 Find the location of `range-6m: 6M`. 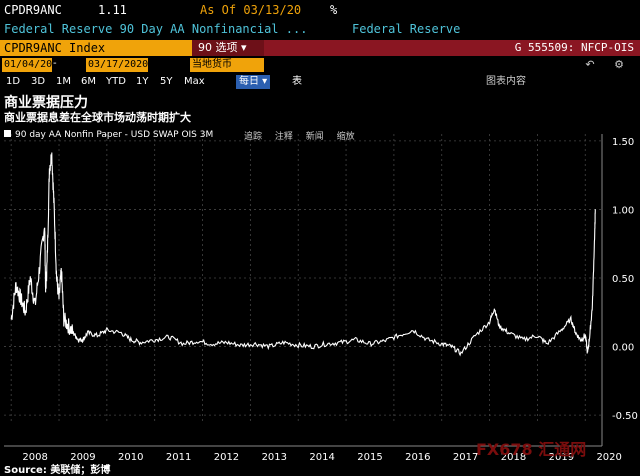

range-6m: 6M is located at coordinates (88, 82).